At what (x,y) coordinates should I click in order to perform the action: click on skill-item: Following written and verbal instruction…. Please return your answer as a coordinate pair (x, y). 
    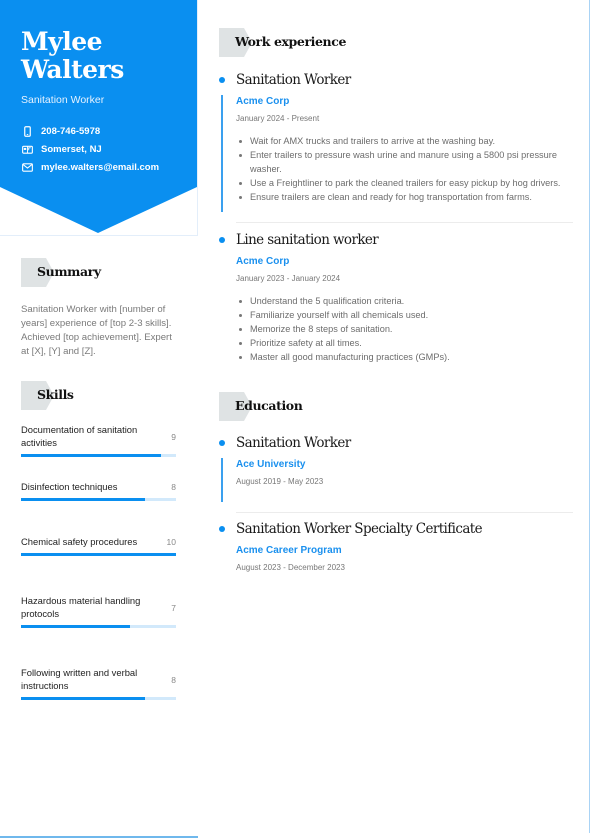
    Looking at the image, I should click on (98, 694).